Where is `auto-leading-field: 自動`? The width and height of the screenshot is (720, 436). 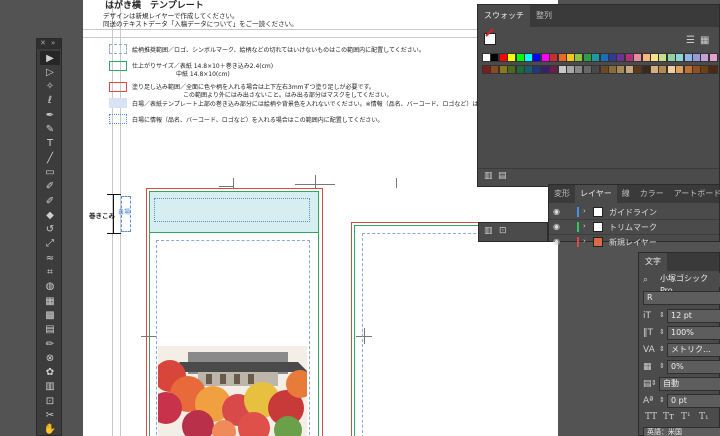 auto-leading-field: 自動 is located at coordinates (689, 384).